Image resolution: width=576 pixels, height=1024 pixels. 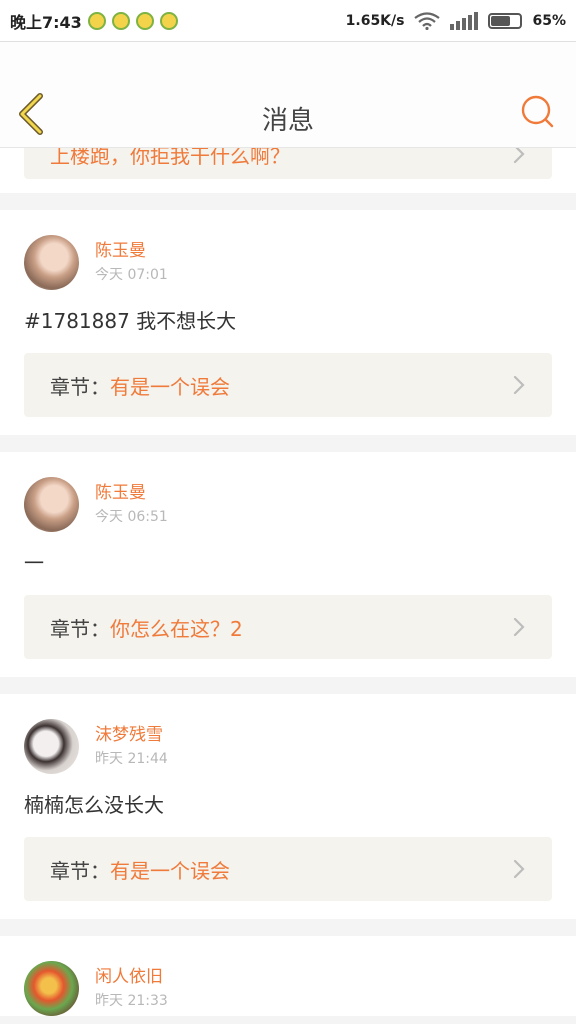 I want to click on message-time: 昨天 21:44, so click(x=131, y=759).